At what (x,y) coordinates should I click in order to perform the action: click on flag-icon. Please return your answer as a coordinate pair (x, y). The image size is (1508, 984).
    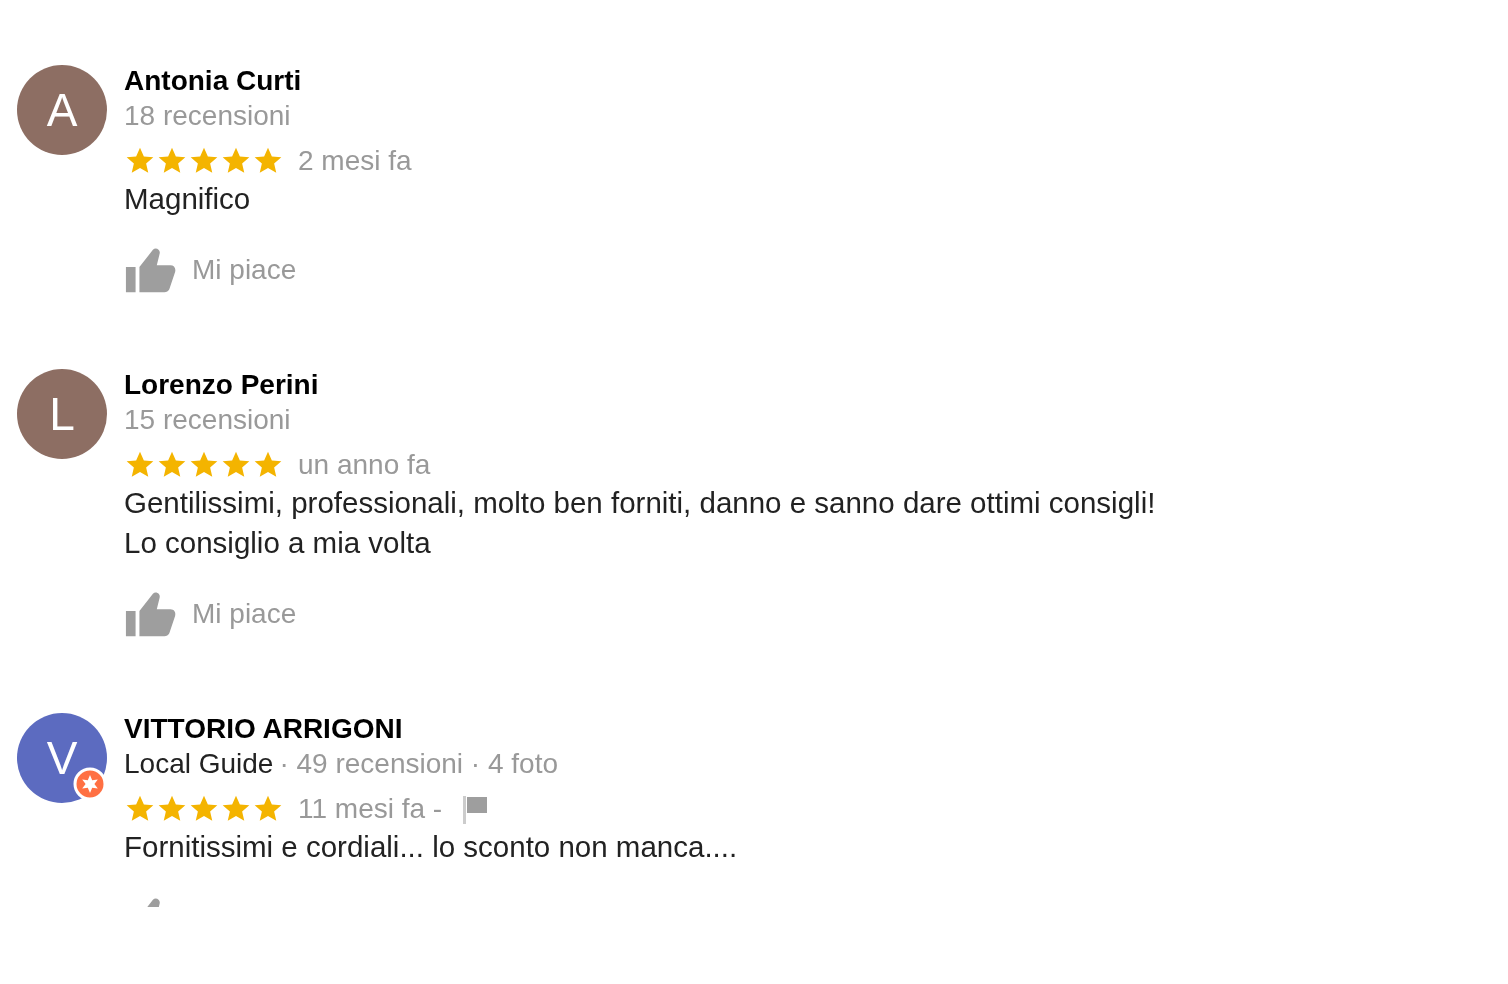
    Looking at the image, I should click on (475, 809).